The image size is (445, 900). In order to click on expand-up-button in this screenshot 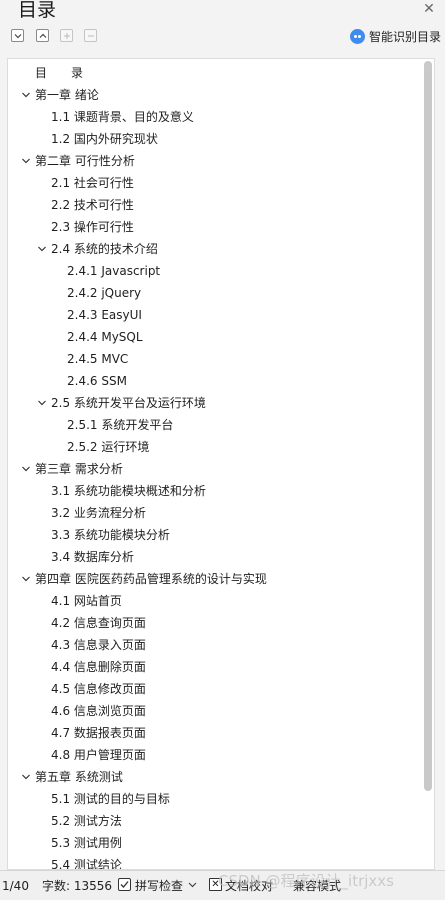, I will do `click(42, 35)`.